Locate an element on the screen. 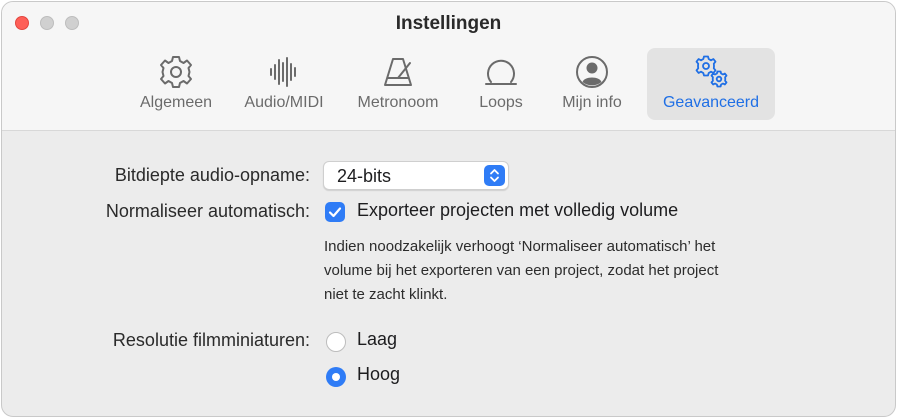  bit-depth-label: Bitdiepte audio-opname: is located at coordinates (212, 175).